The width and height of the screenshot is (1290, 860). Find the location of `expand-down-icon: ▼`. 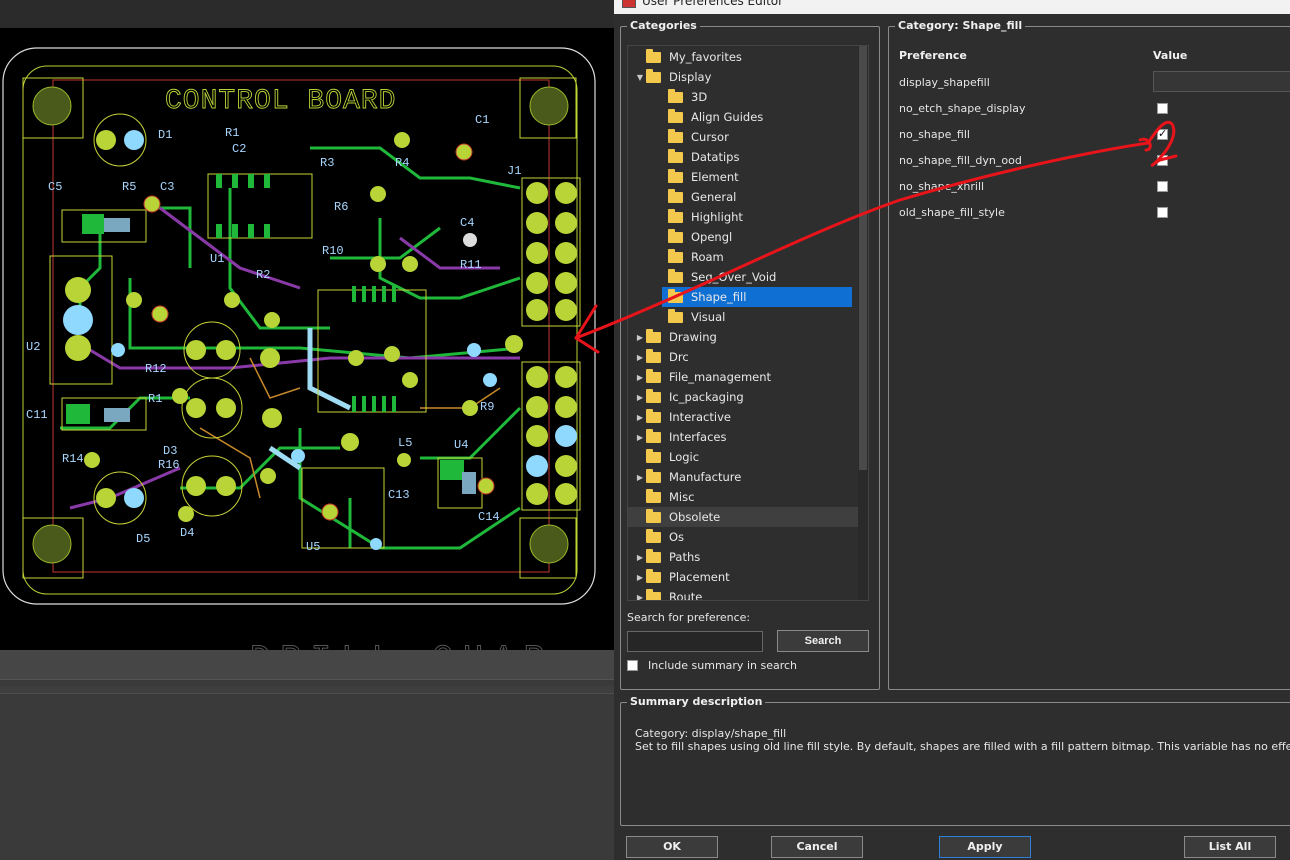

expand-down-icon: ▼ is located at coordinates (640, 77).